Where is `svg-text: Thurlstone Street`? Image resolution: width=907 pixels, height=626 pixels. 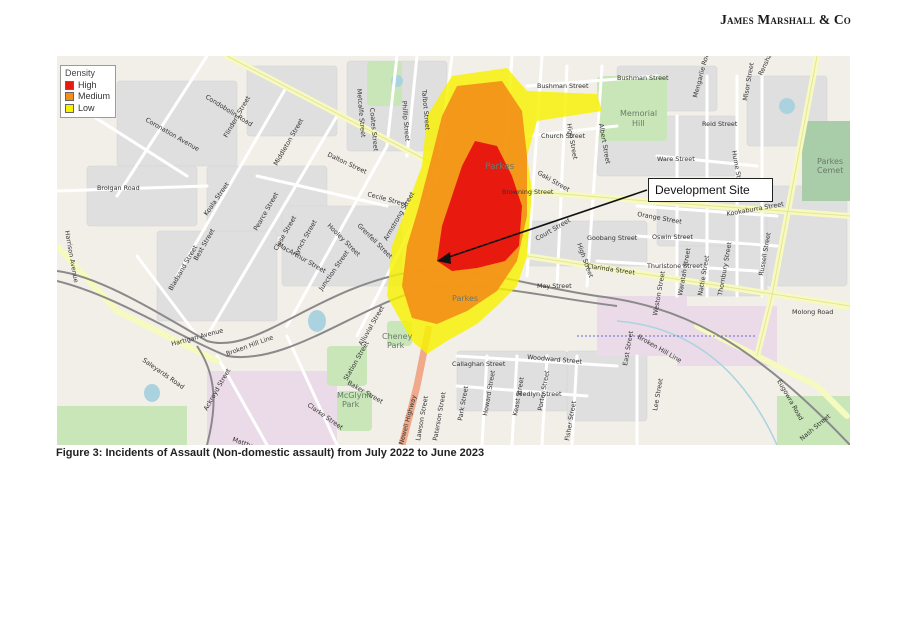 svg-text: Thurlstone Street is located at coordinates (674, 266).